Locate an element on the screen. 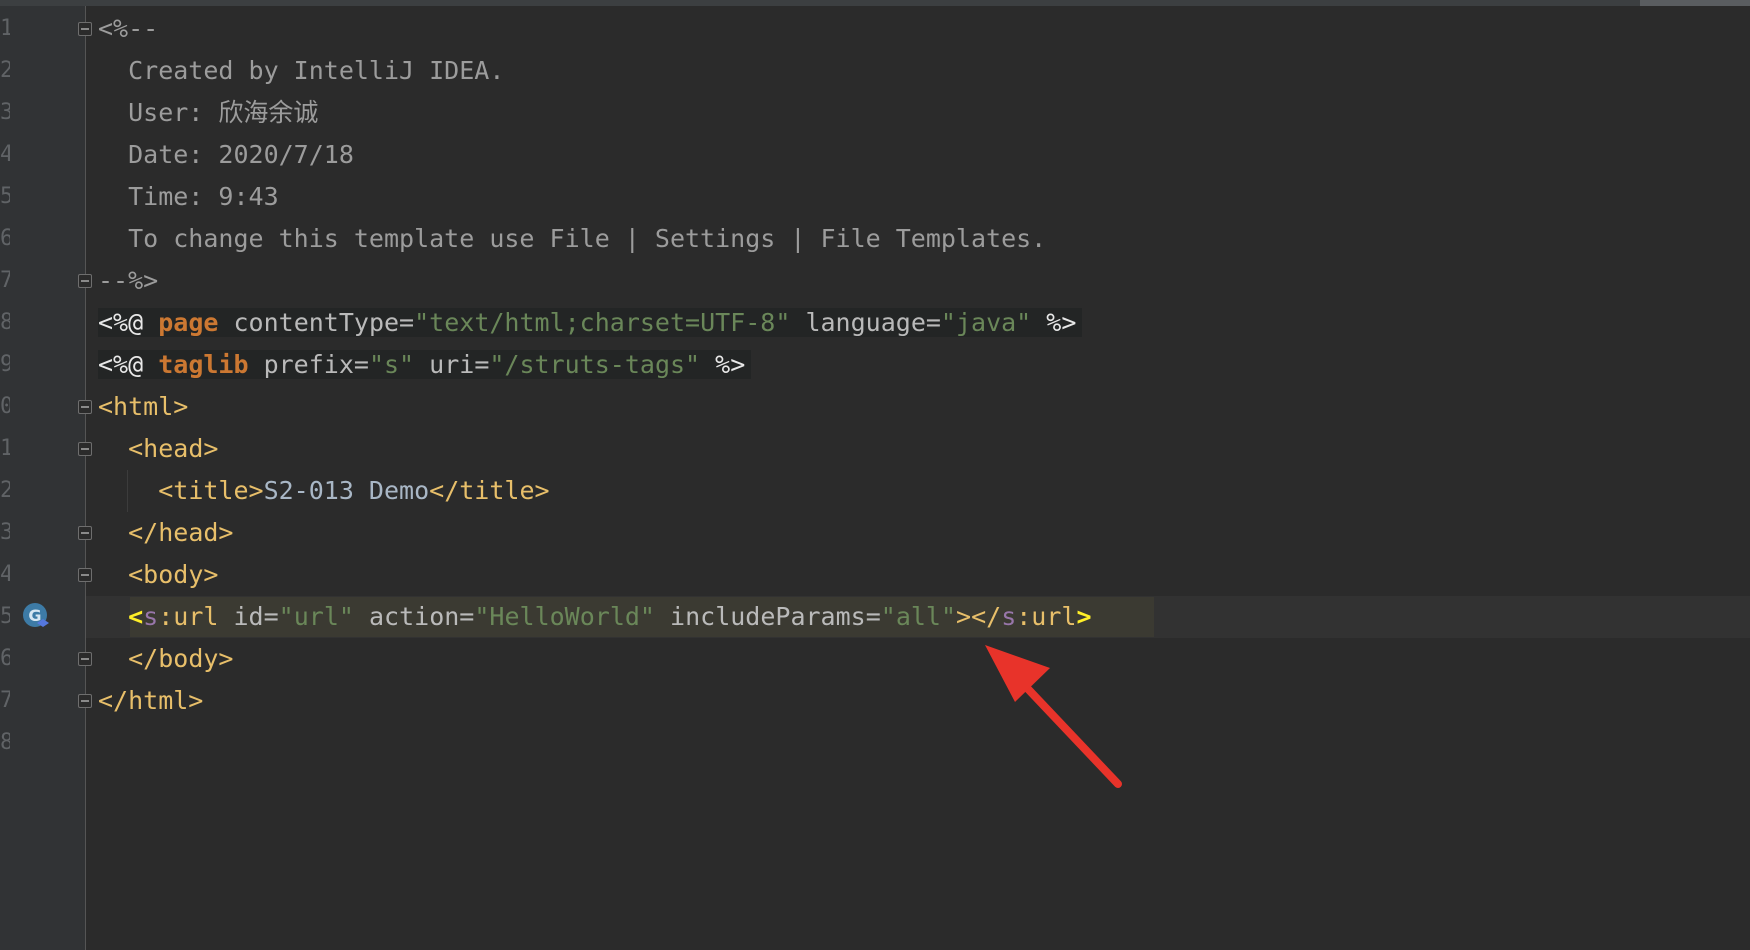 The width and height of the screenshot is (1750, 950). code-token: action= is located at coordinates (414, 616).